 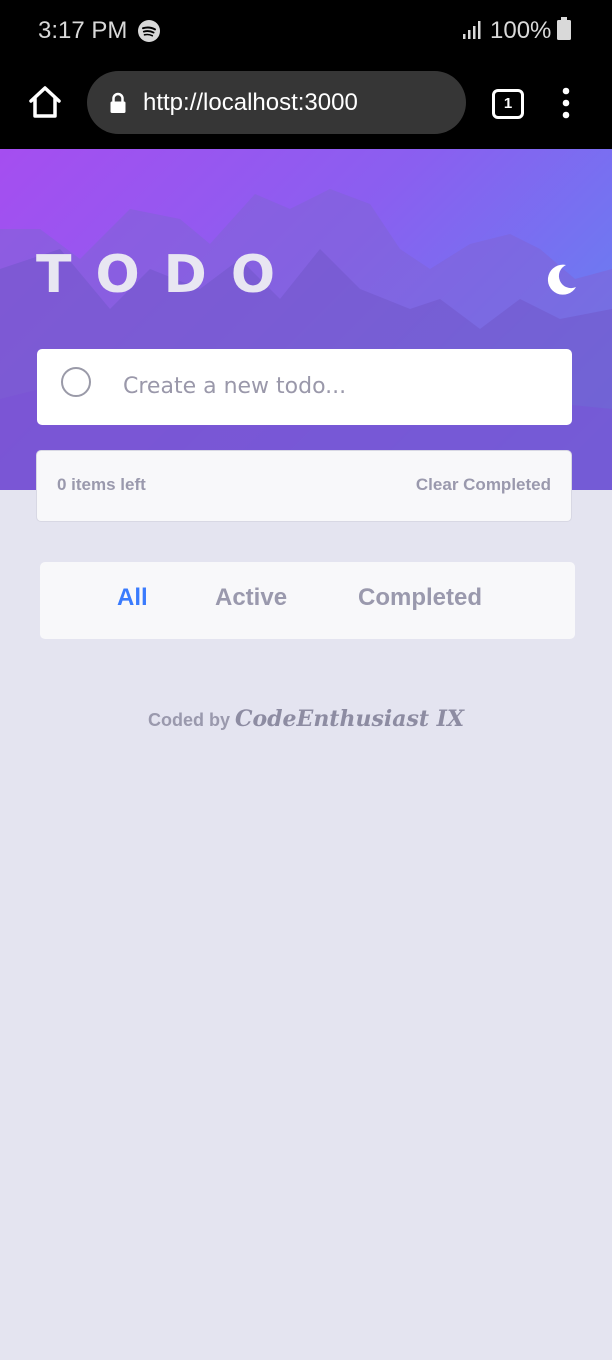 I want to click on battery-percentage: 100%, so click(x=521, y=30).